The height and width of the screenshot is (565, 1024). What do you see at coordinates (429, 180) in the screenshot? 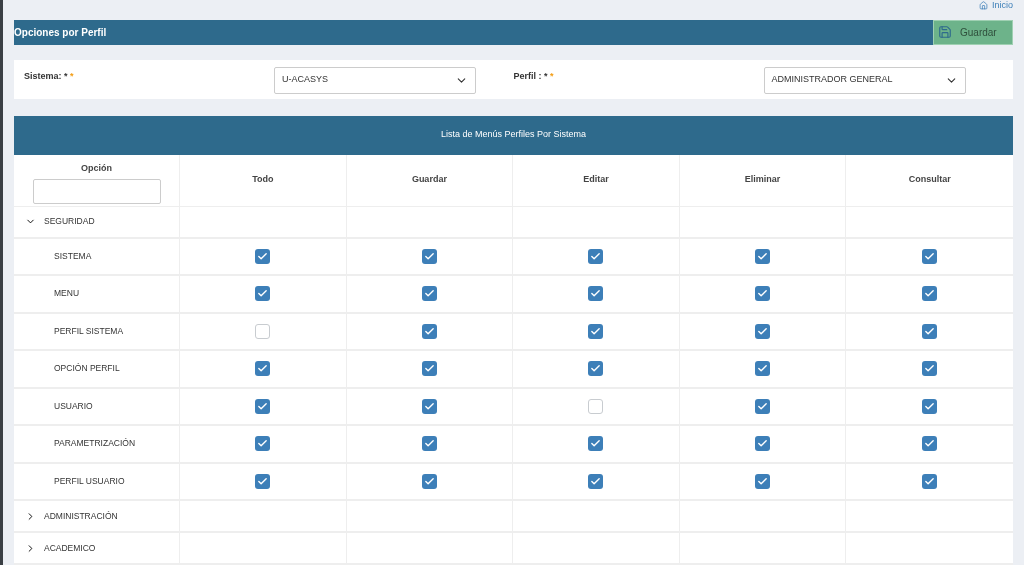
I see `column-header: Guardar` at bounding box center [429, 180].